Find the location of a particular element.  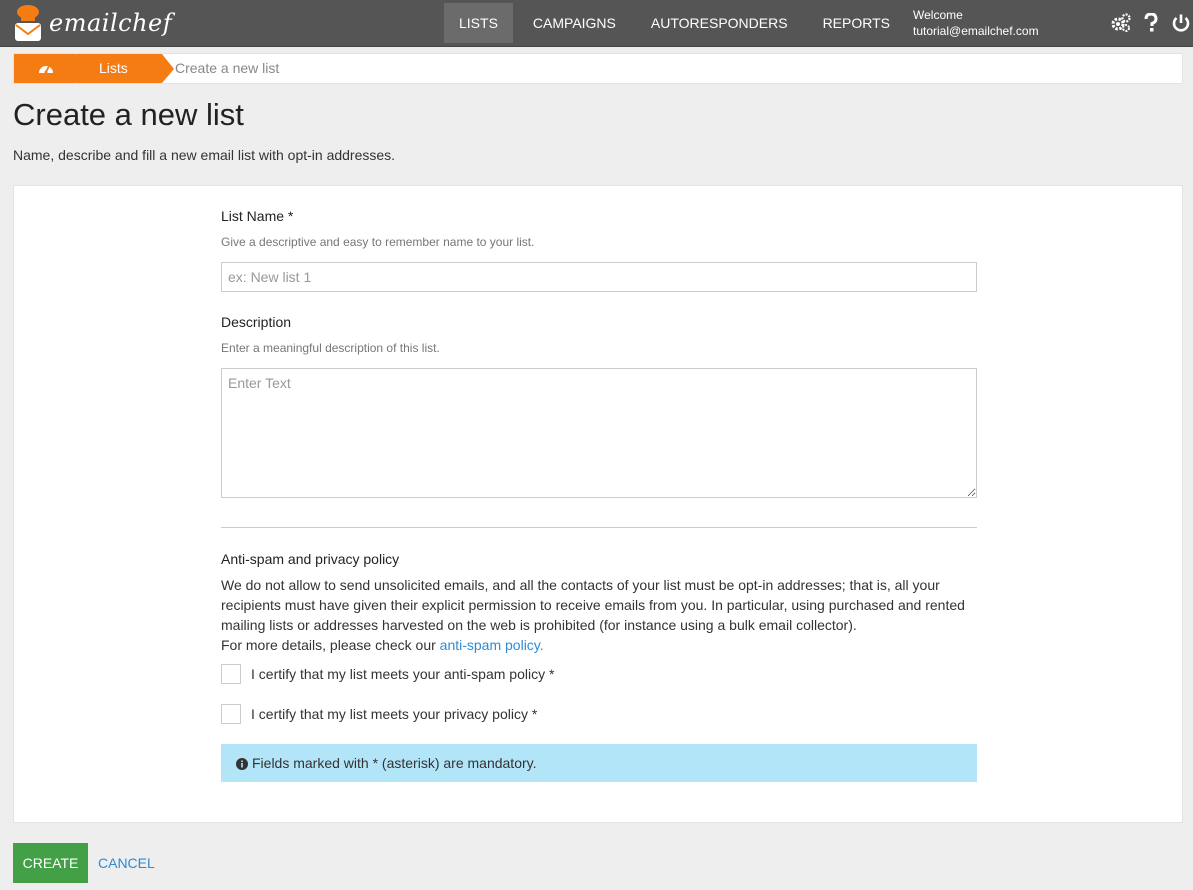

list-name-label: List Name * is located at coordinates (257, 216).